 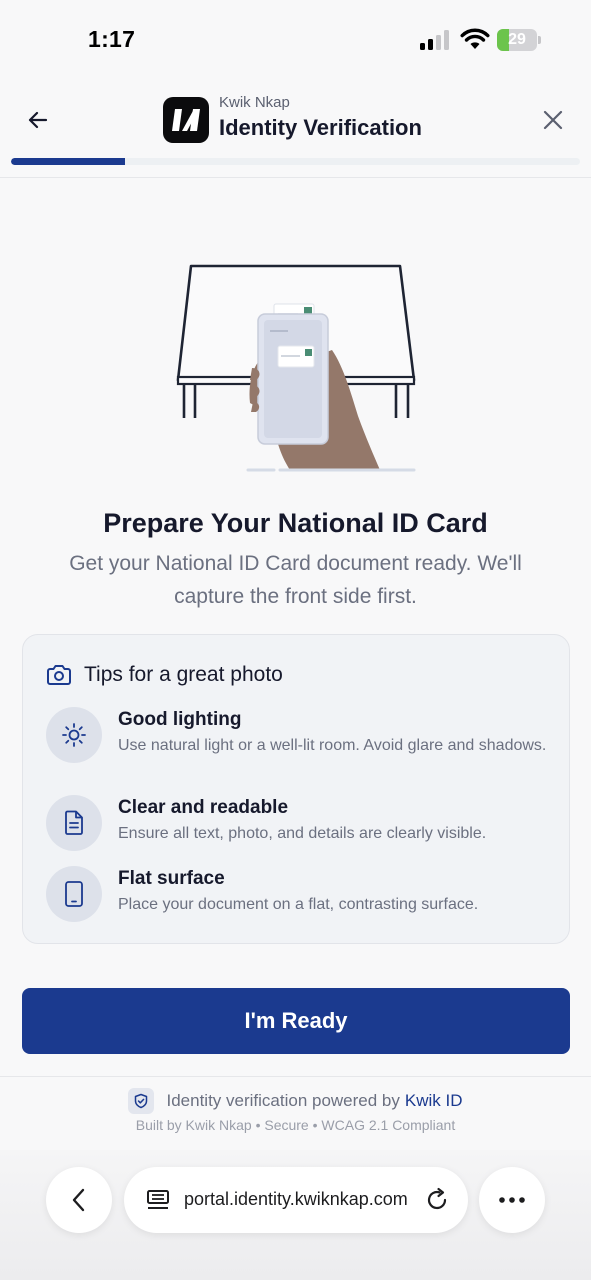 I want to click on browser-back-button, so click(x=79, y=1200).